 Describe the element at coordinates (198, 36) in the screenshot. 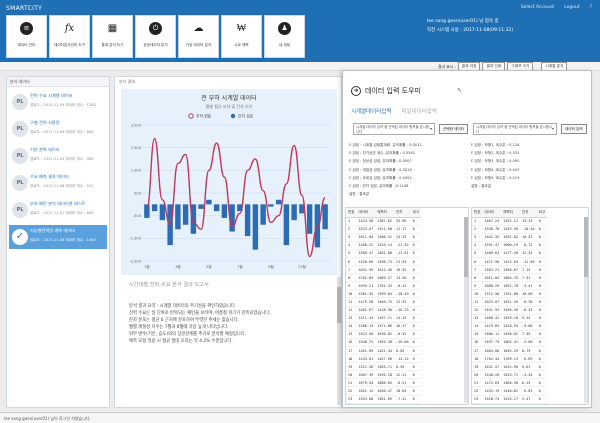

I see `menu-weather-data: ☁ 기상 데이터 분석` at that location.